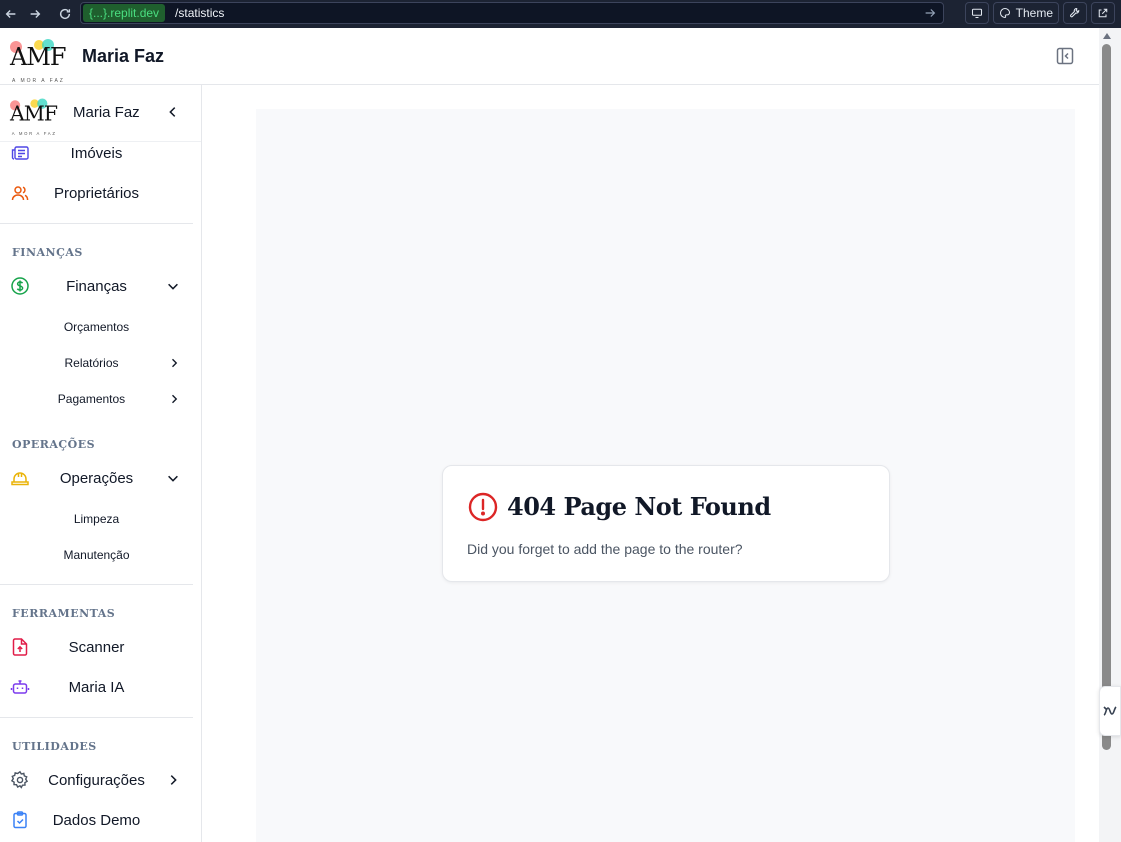  What do you see at coordinates (123, 55) in the screenshot?
I see `app-title: Maria Faz` at bounding box center [123, 55].